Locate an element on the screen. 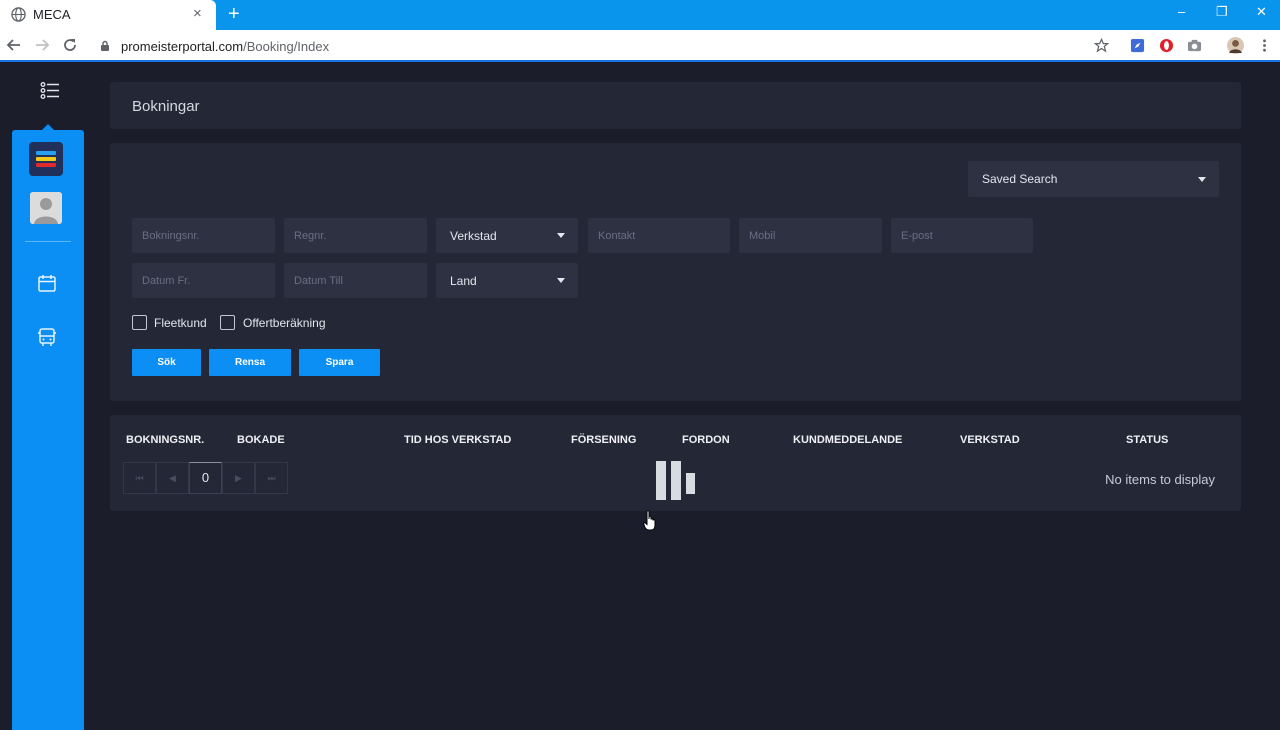 Image resolution: width=1280 pixels, height=730 pixels. user-avatar is located at coordinates (46, 208).